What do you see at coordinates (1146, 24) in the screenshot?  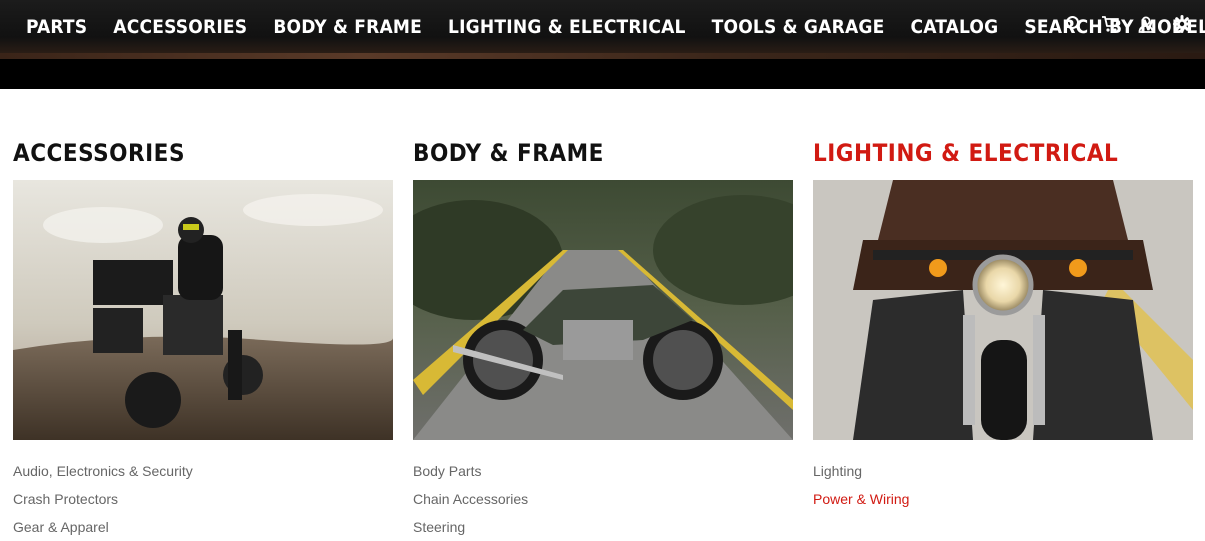 I see `user-icon` at bounding box center [1146, 24].